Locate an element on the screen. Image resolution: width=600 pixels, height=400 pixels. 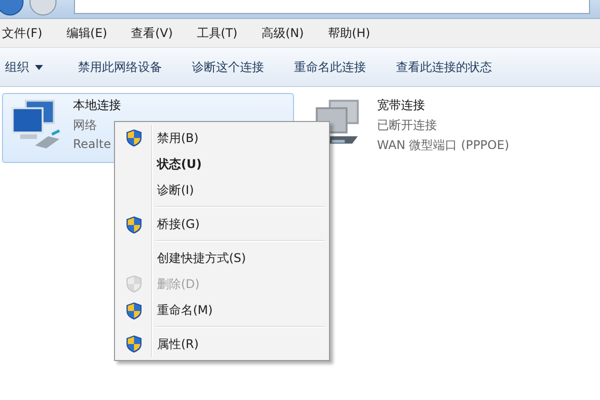
connection-status: 网络 is located at coordinates (85, 125).